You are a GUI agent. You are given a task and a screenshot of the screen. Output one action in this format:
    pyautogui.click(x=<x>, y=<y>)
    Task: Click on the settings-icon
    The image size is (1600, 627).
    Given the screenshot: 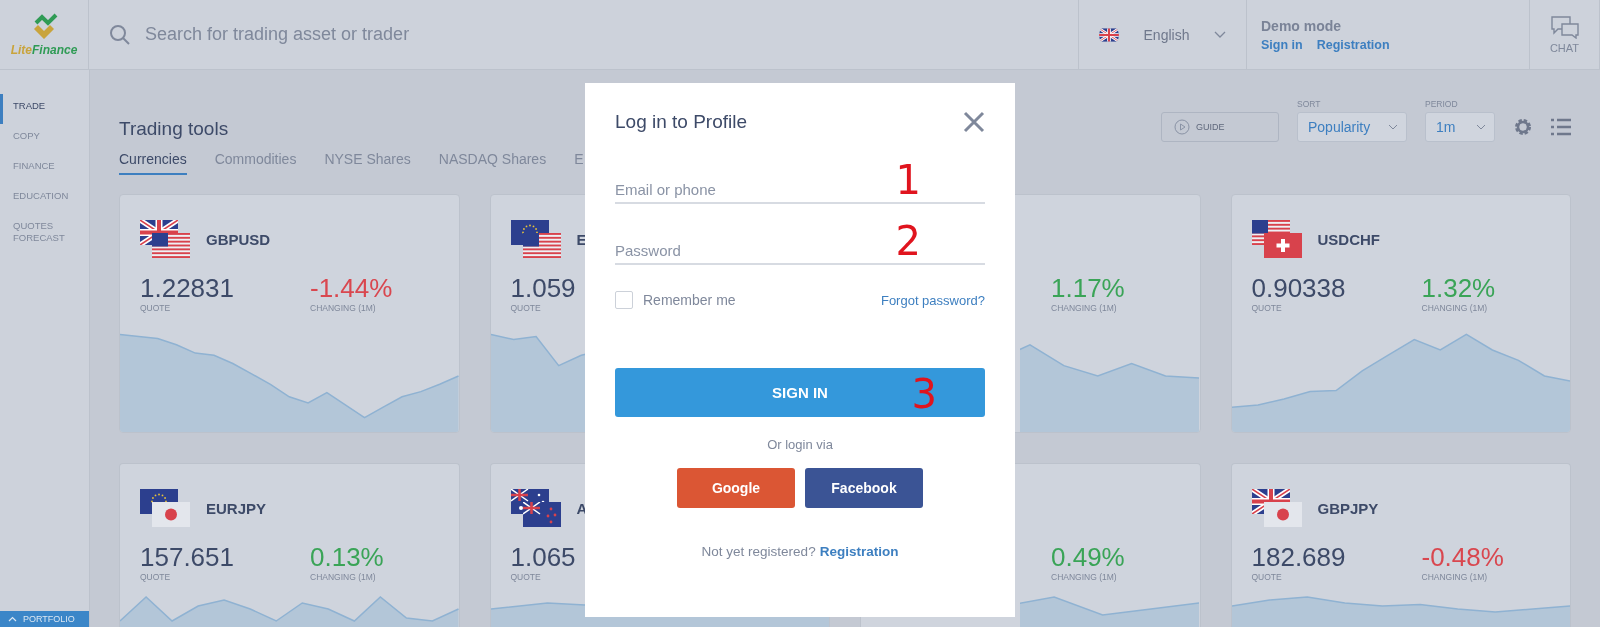 What is the action you would take?
    pyautogui.click(x=1523, y=127)
    